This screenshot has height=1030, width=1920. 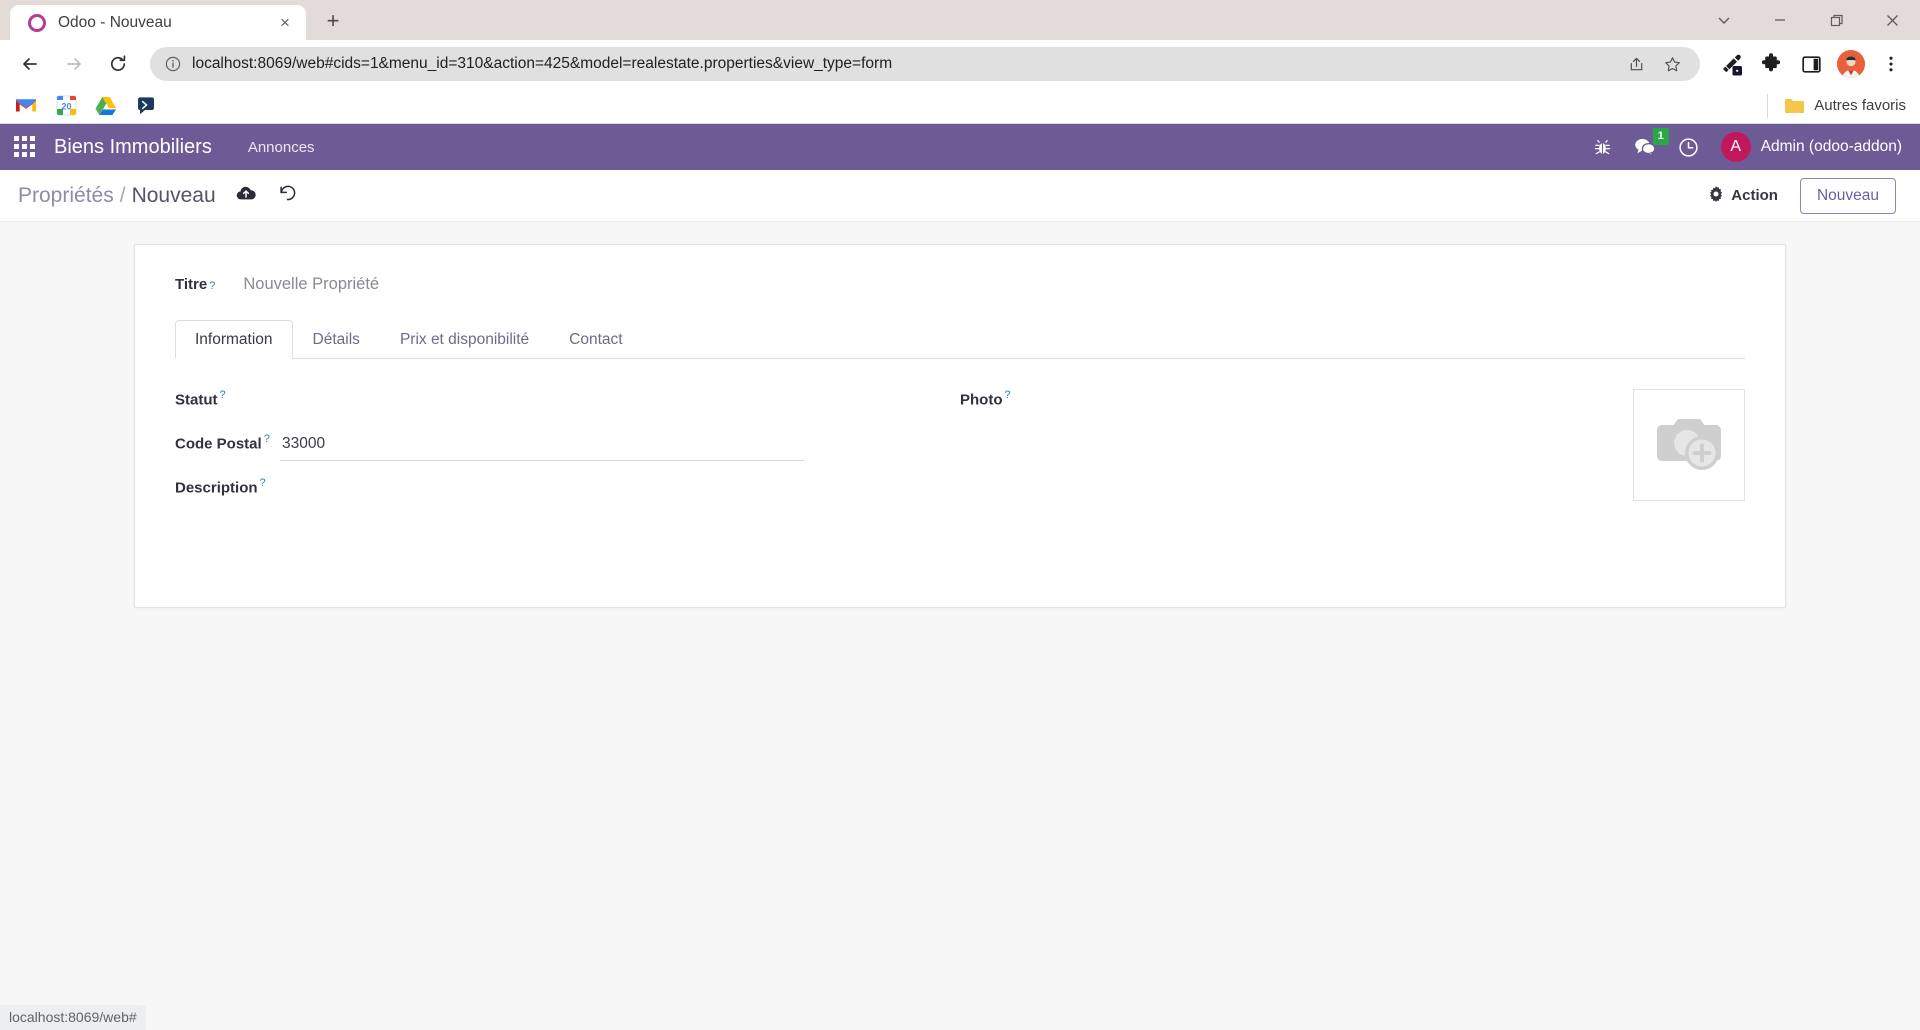 What do you see at coordinates (960, 20) in the screenshot?
I see `tab-strip: Odoo - Nouveau × +` at bounding box center [960, 20].